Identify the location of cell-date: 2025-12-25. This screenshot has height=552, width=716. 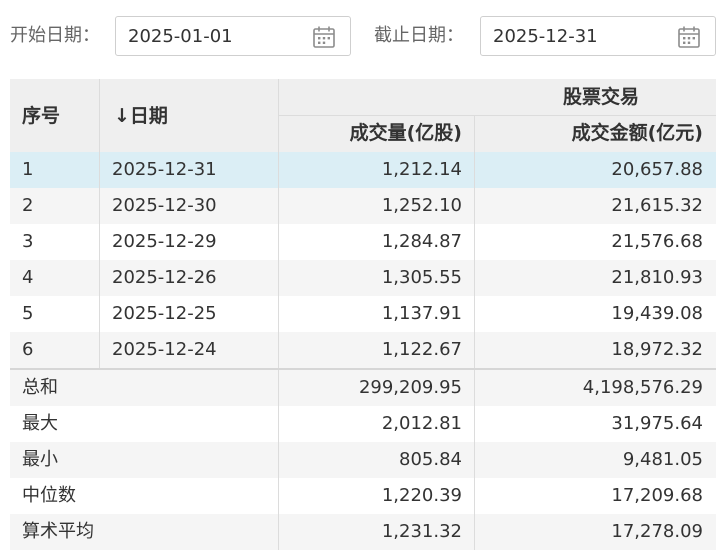
(164, 313).